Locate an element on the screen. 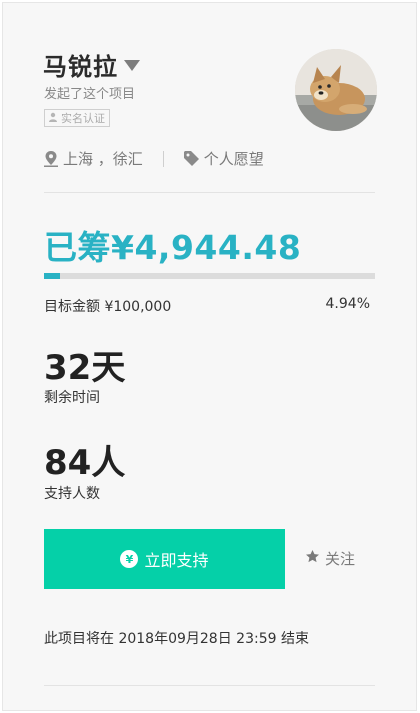  creator-header: 马锐拉 is located at coordinates (91, 64).